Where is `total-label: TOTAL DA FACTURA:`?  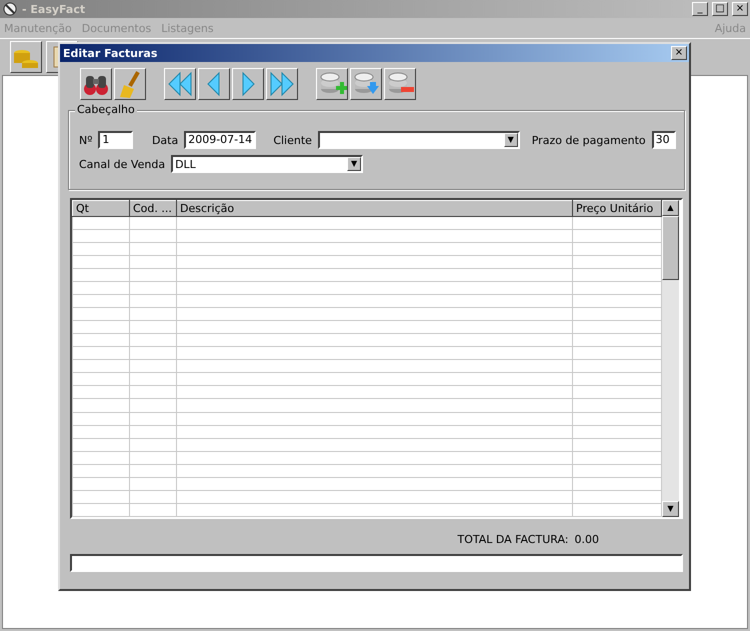
total-label: TOTAL DA FACTURA: is located at coordinates (512, 539).